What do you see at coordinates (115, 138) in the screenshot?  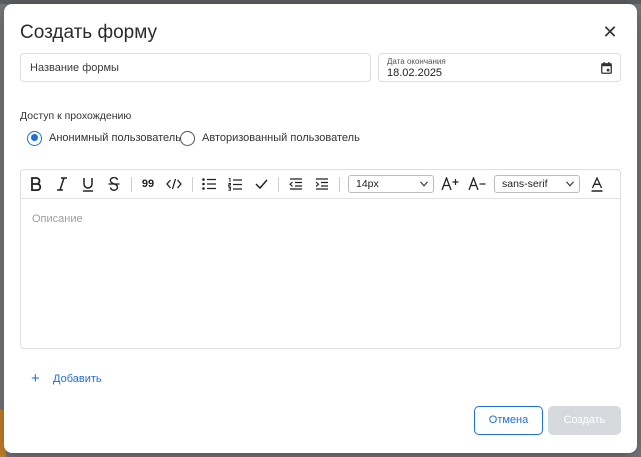 I see `radio-label: Анонимный пользователь` at bounding box center [115, 138].